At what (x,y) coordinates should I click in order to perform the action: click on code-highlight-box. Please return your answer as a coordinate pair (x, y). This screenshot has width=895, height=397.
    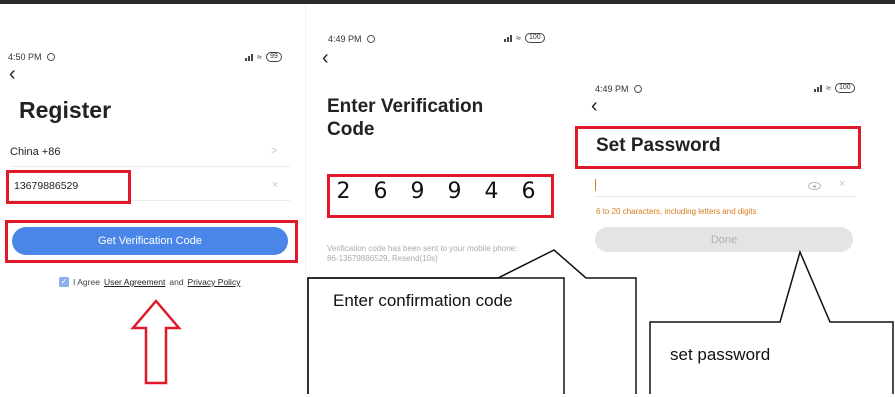
    Looking at the image, I should click on (440, 196).